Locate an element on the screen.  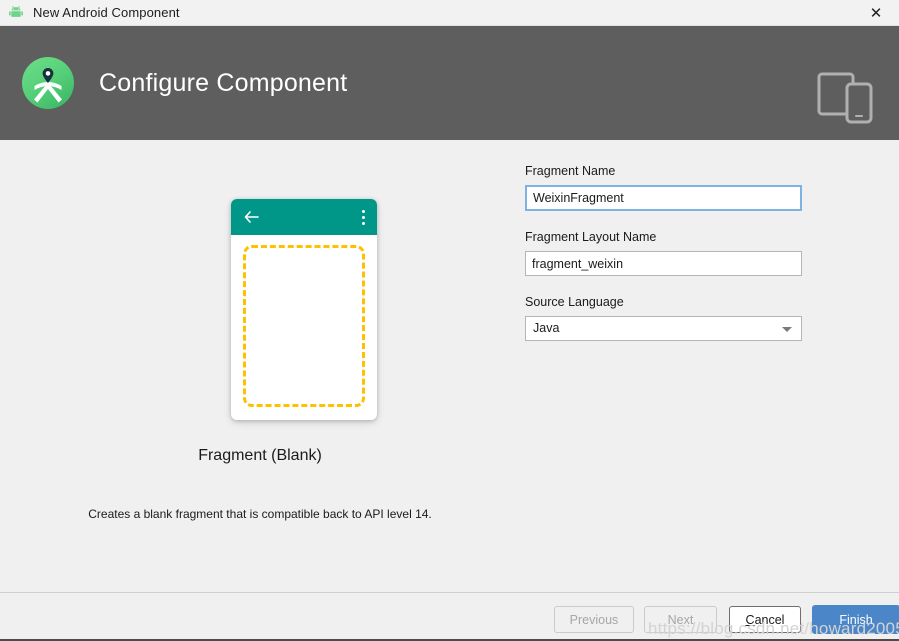
window-titlebar: New Android Component ✕ is located at coordinates (449, 13).